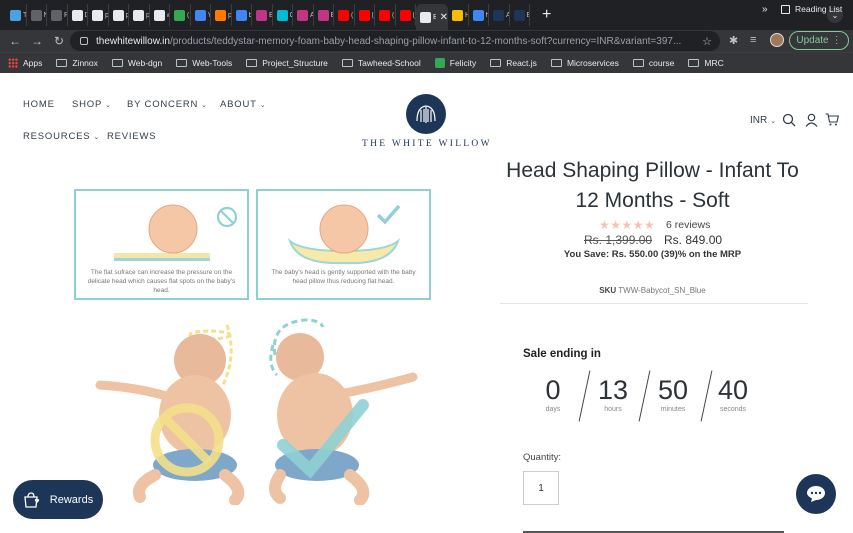  I want to click on bookmark-label: course, so click(661, 63).